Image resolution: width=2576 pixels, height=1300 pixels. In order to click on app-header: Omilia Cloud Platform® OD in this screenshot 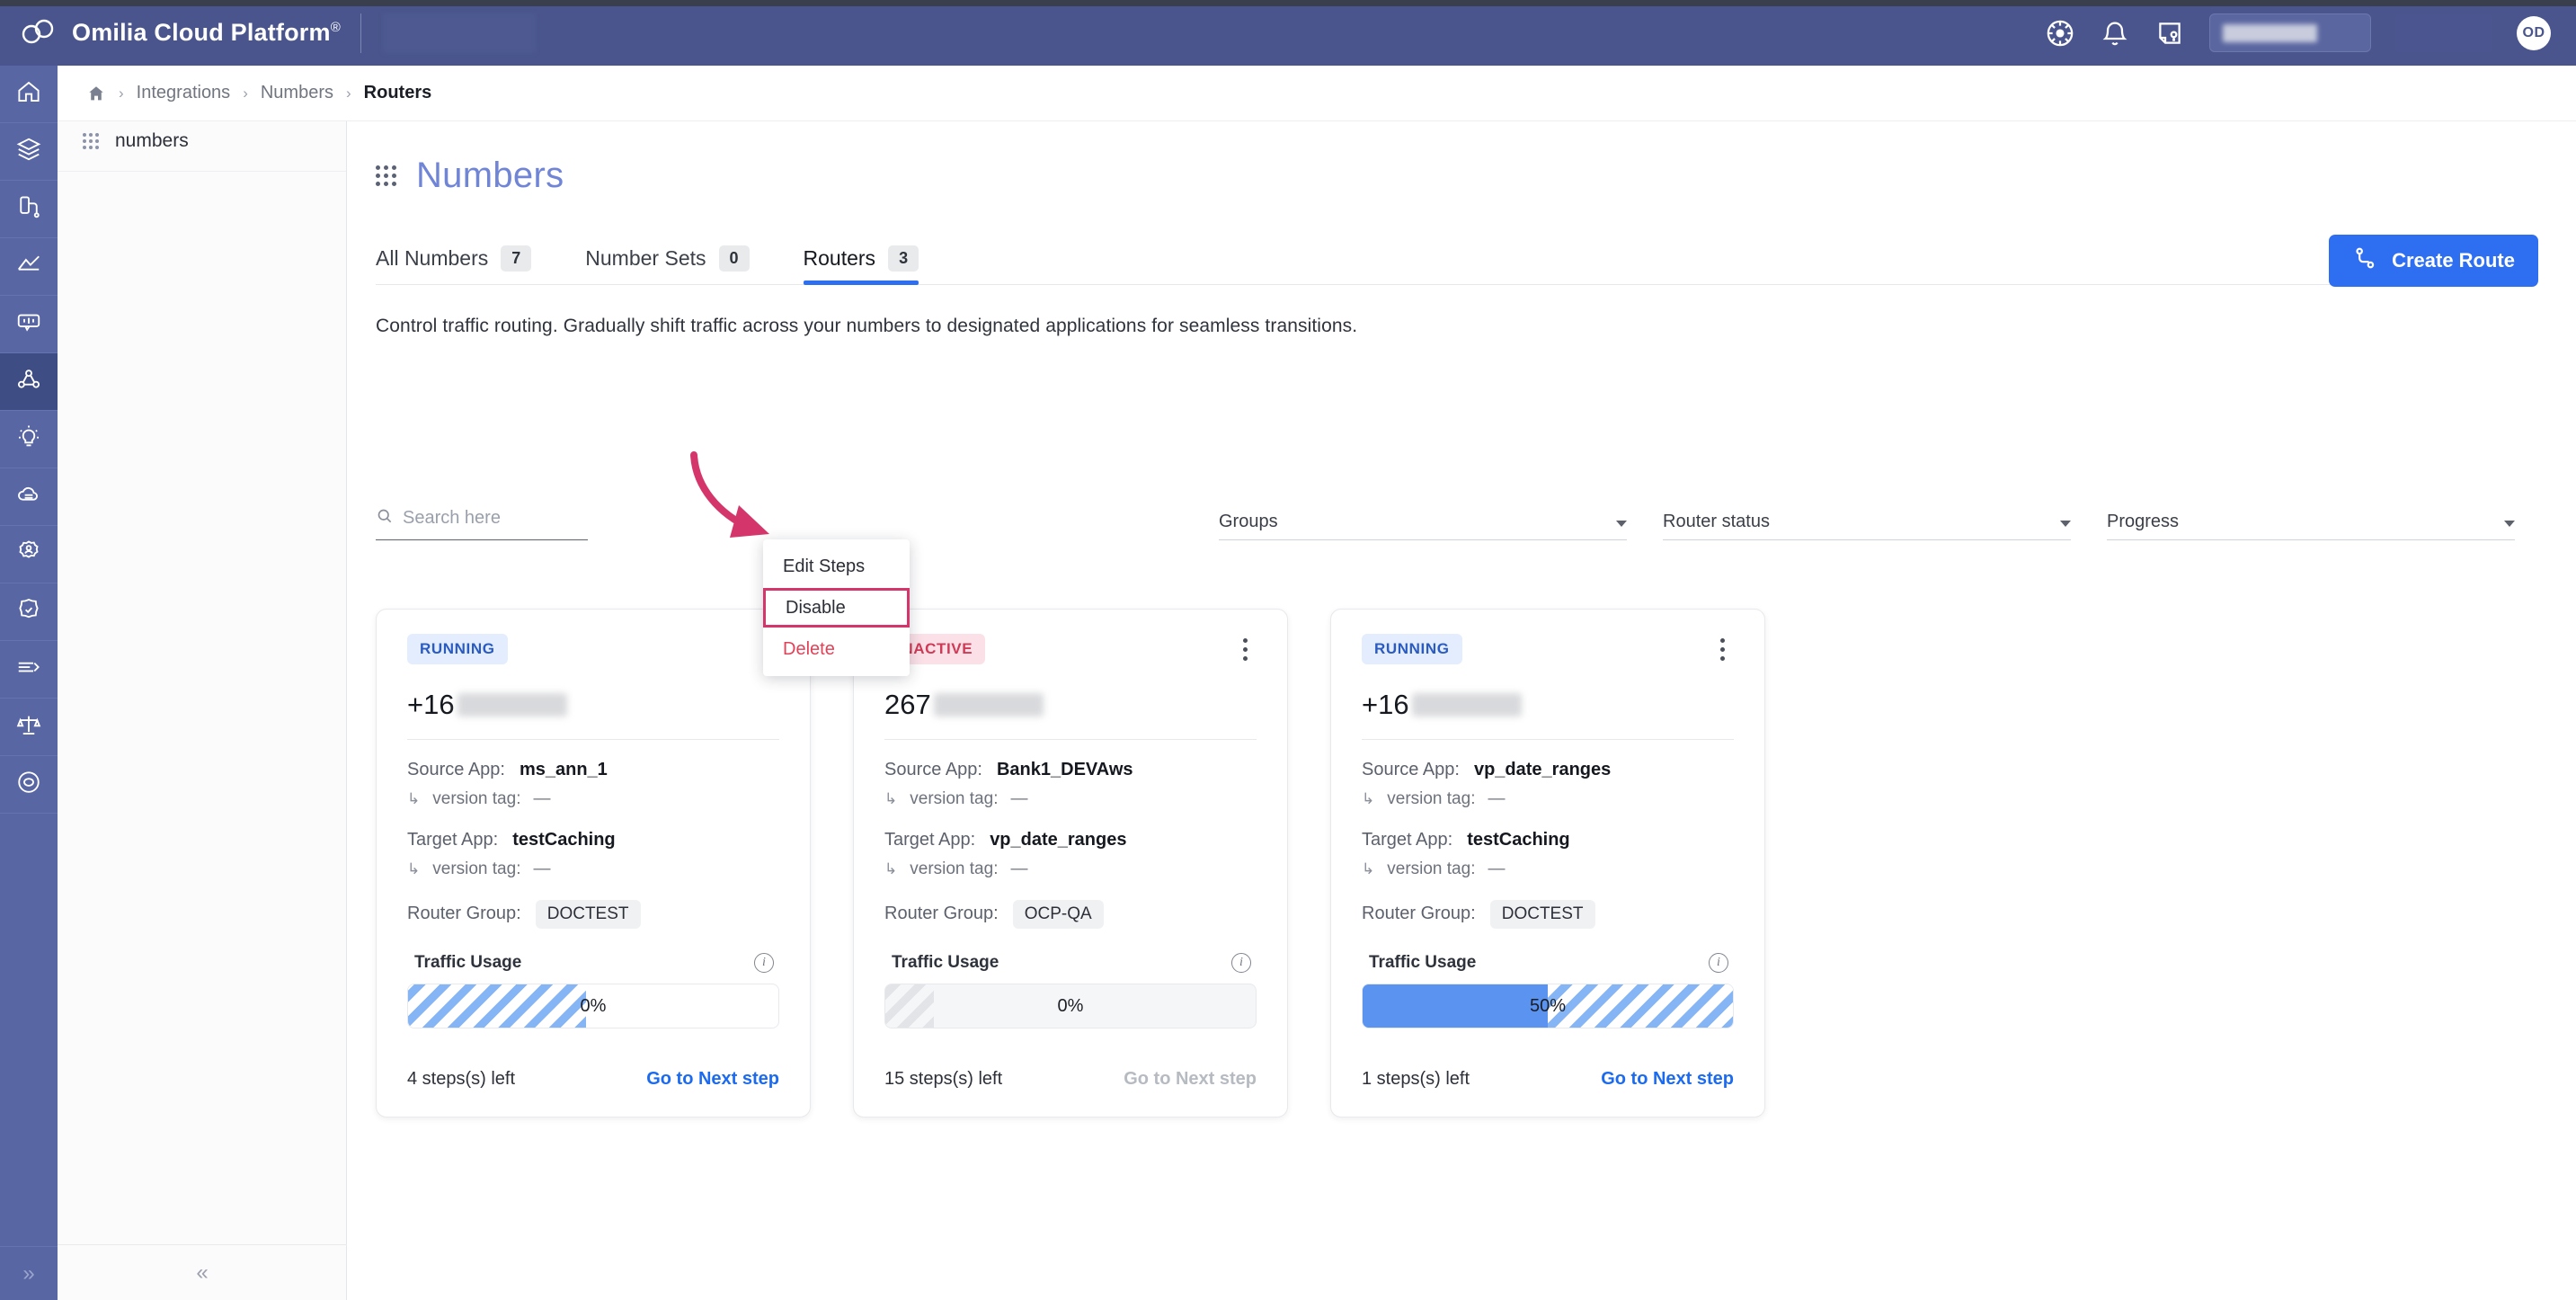, I will do `click(1288, 33)`.